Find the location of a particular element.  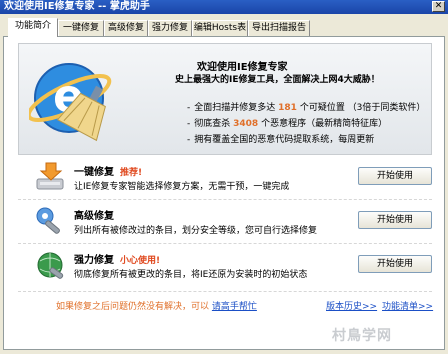

option-title: 高级修复 is located at coordinates (94, 216).